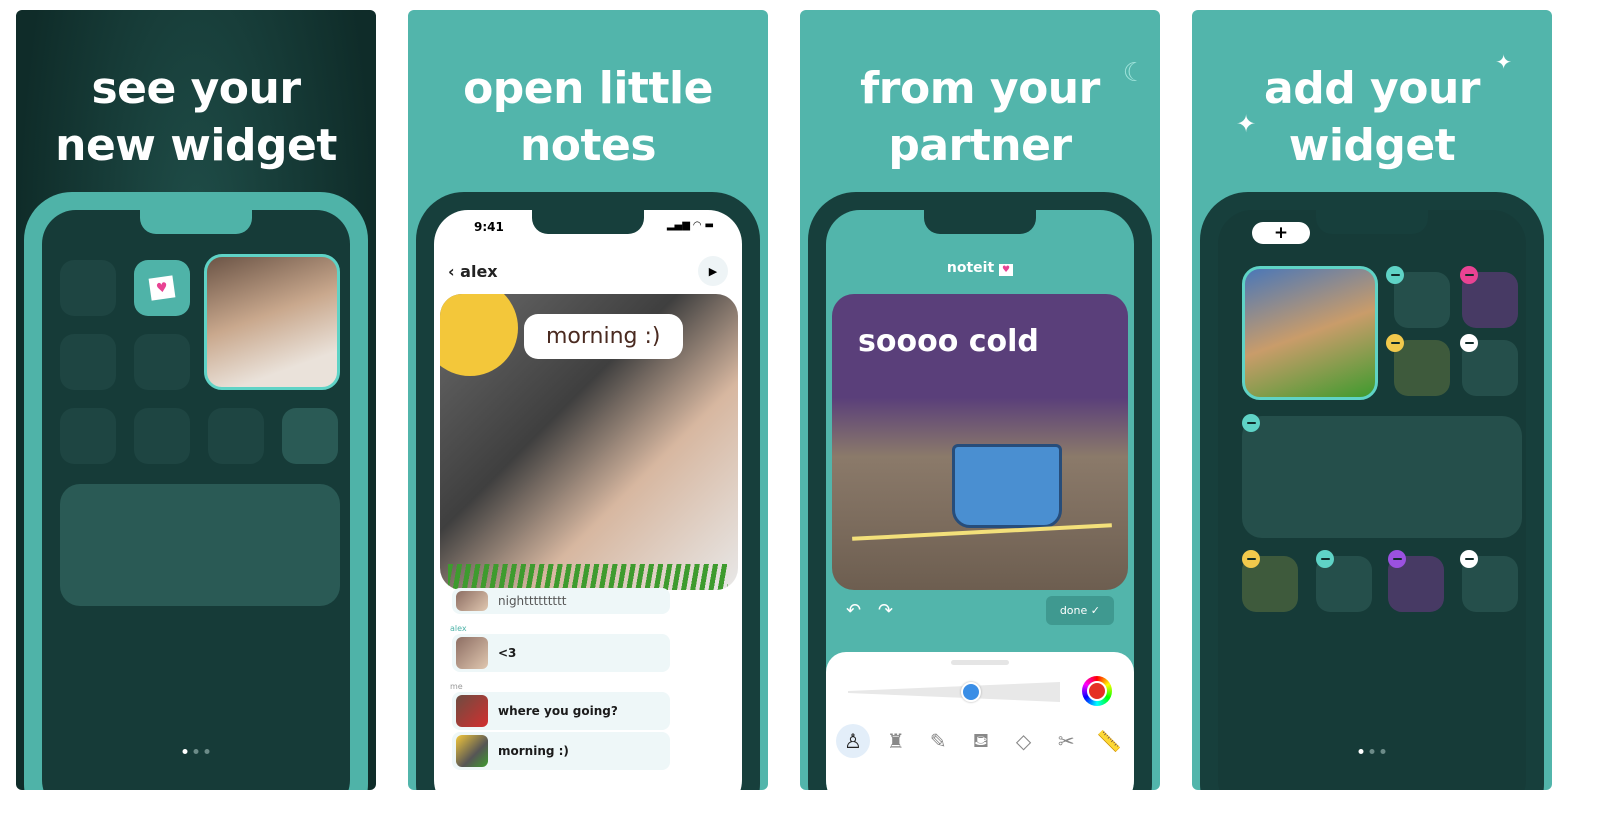  What do you see at coordinates (456, 686) in the screenshot?
I see `sender-label: me` at bounding box center [456, 686].